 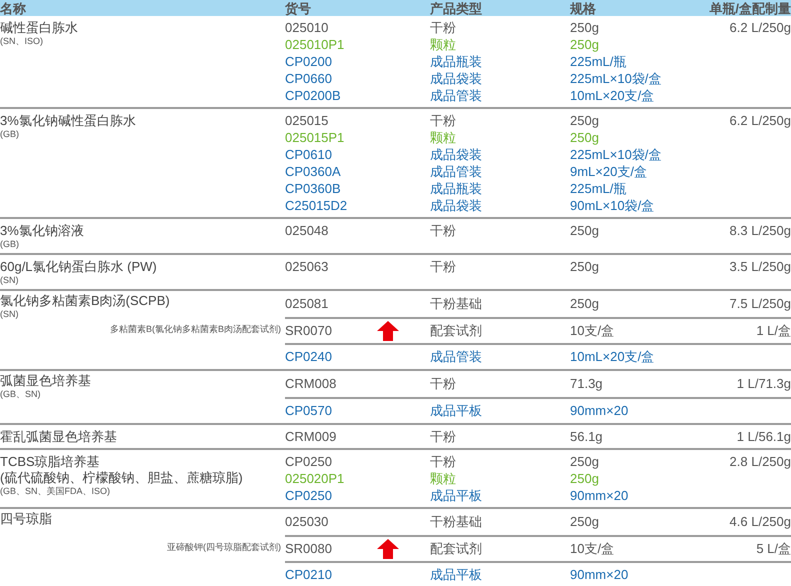 I want to click on item-code: 025081, so click(x=307, y=304).